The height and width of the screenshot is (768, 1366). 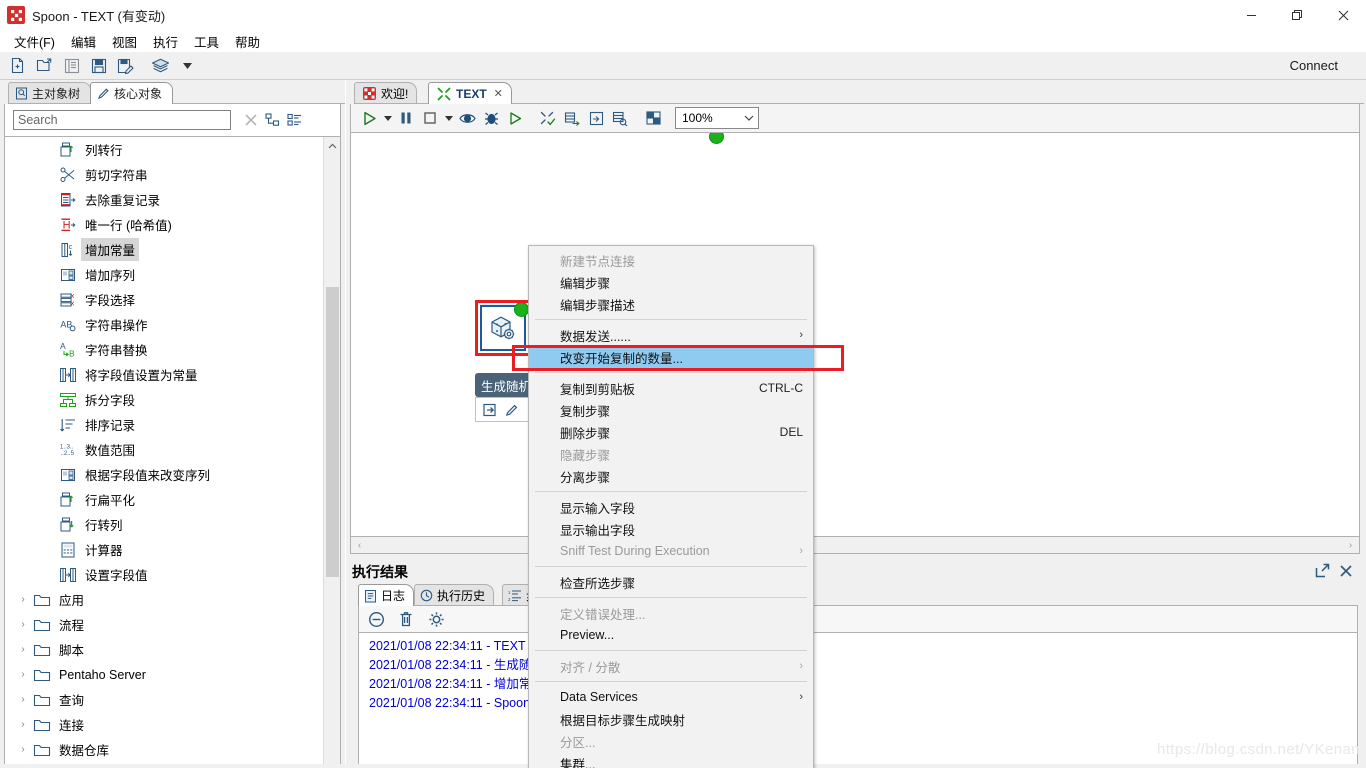 What do you see at coordinates (448, 118) in the screenshot?
I see `stop-dropdown-caret-icon` at bounding box center [448, 118].